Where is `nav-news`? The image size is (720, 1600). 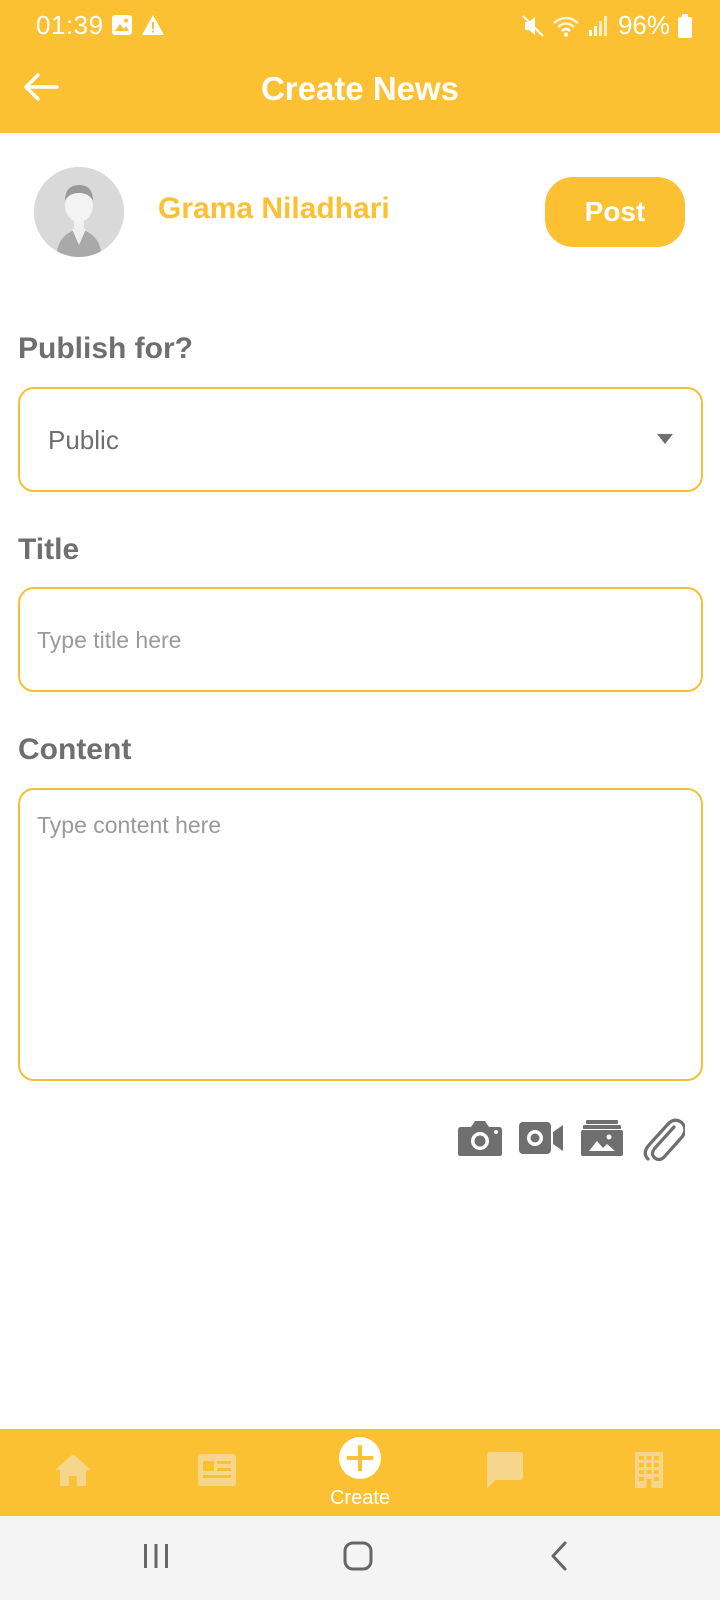
nav-news is located at coordinates (217, 1472).